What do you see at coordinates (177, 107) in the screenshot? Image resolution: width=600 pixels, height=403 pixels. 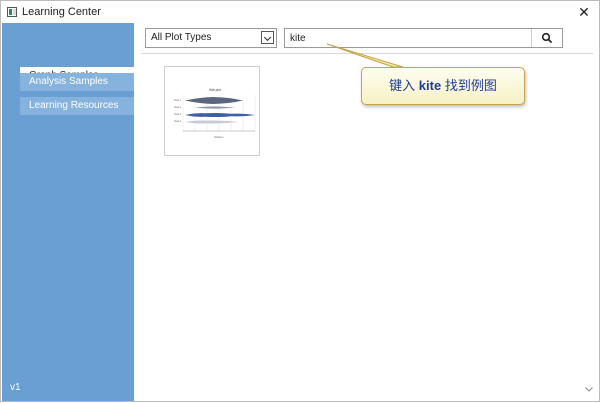 I see `thumbnail-row-label: Row 2` at bounding box center [177, 107].